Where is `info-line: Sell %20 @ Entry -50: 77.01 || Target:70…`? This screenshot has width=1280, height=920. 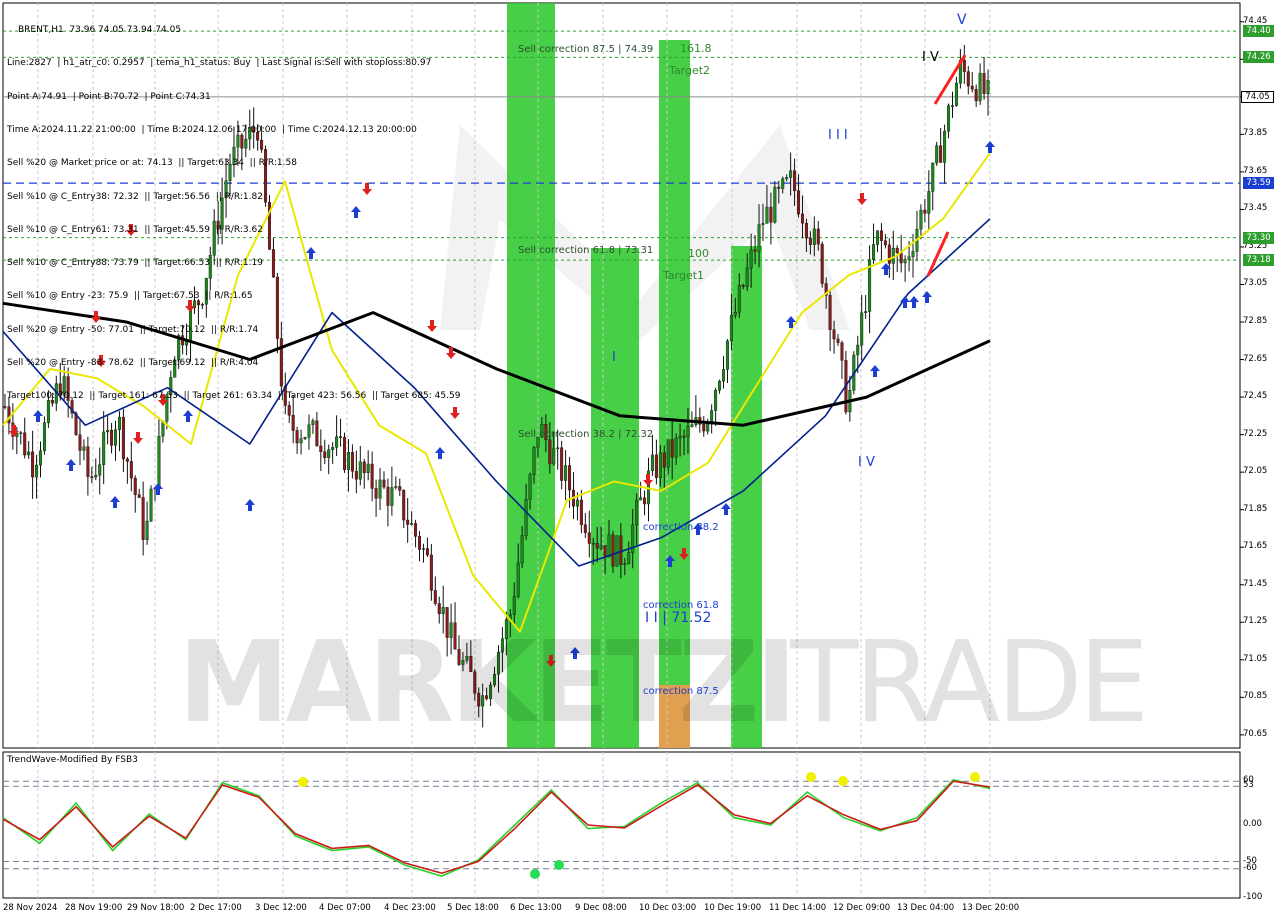
info-line: Sell %20 @ Entry -50: 77.01 || Target:70… is located at coordinates (133, 329).